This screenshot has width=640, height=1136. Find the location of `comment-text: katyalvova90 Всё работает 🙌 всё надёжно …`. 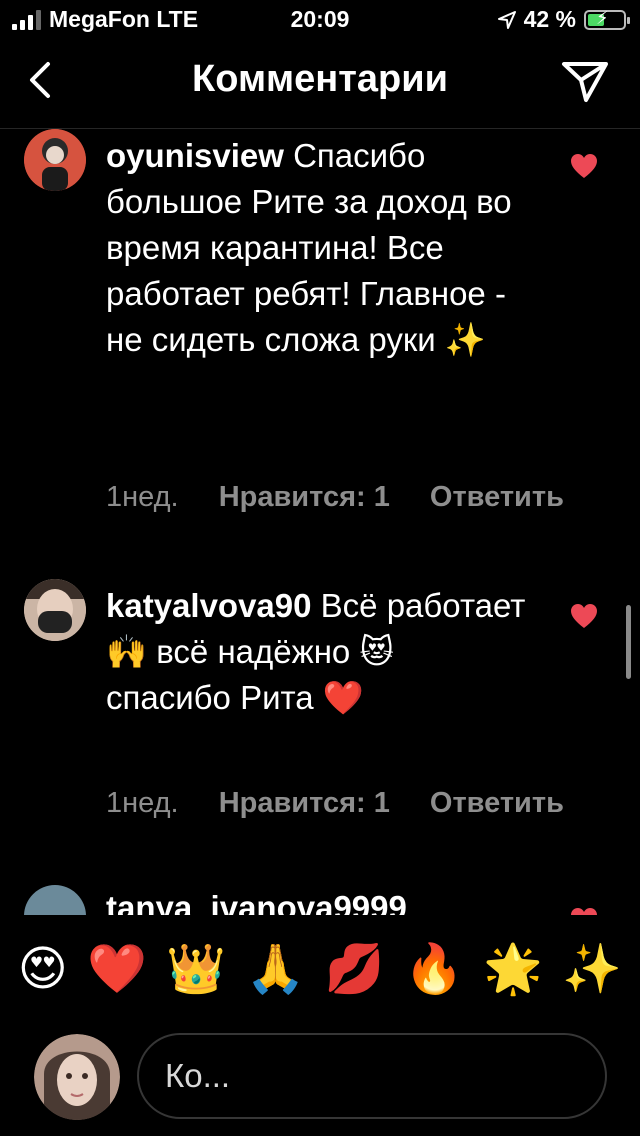

comment-text: katyalvova90 Всё работает 🙌 всё надёжно … is located at coordinates (316, 652).